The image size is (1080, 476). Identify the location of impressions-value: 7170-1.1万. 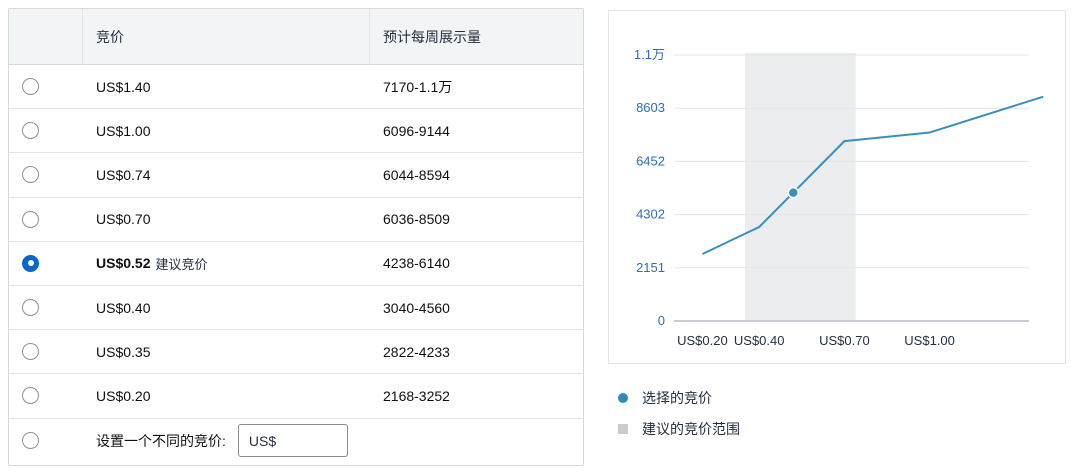
(418, 86).